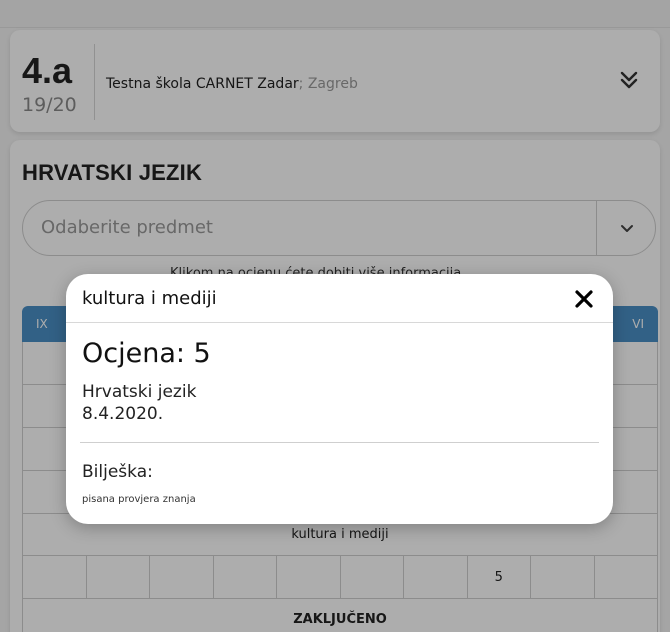  Describe the element at coordinates (339, 442) in the screenshot. I see `modal-divider-note` at that location.